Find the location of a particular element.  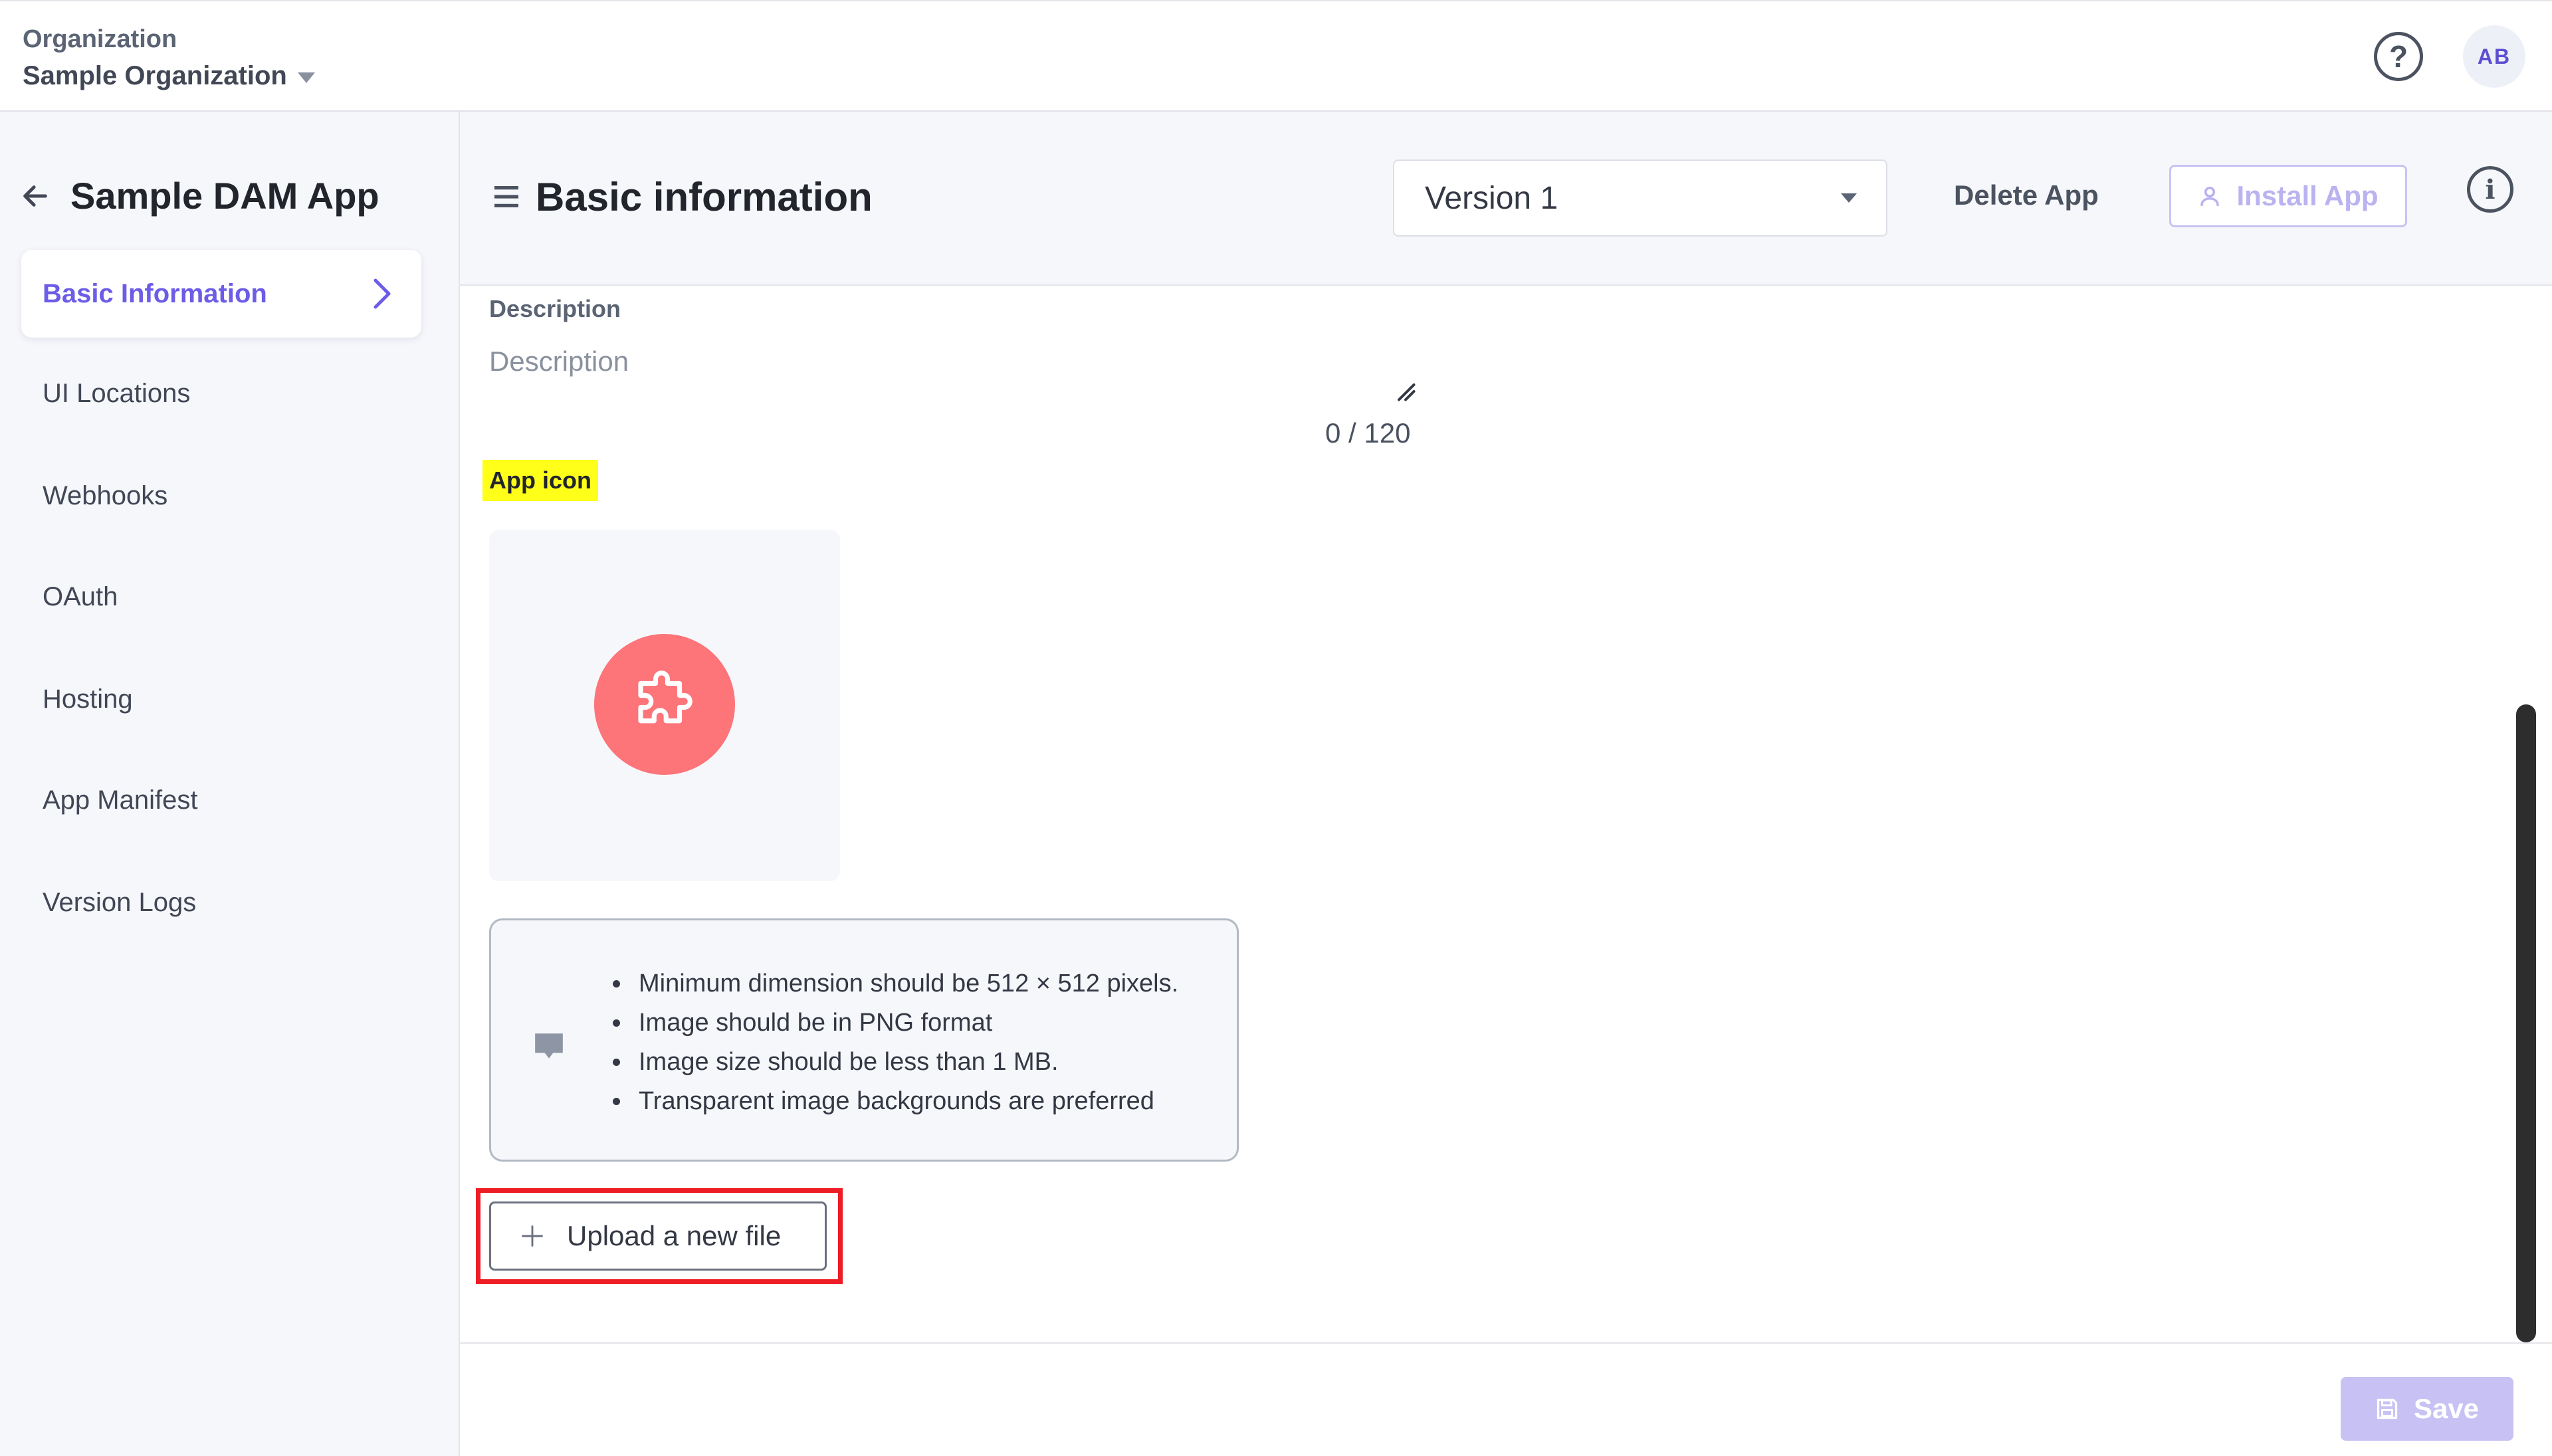

description-label: Description is located at coordinates (555, 308).